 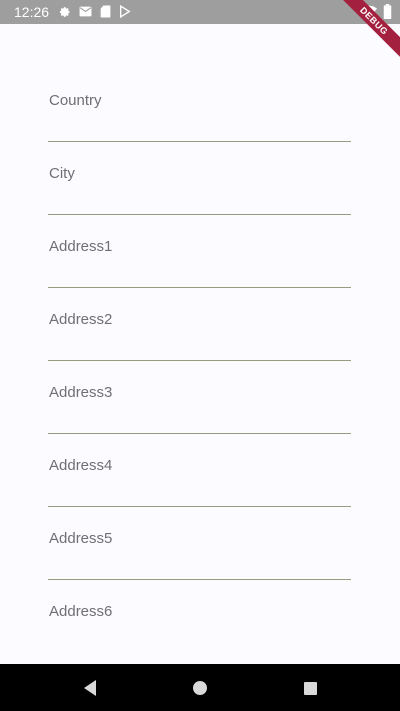 I want to click on recents-button, so click(x=310, y=688).